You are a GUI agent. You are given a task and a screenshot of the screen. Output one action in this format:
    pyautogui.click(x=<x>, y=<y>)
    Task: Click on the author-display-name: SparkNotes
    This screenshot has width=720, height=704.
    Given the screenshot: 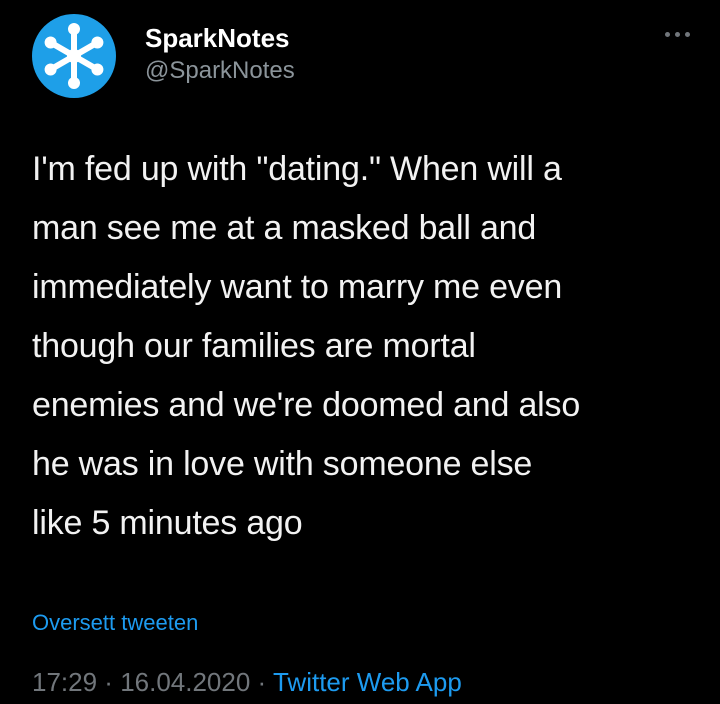 What is the action you would take?
    pyautogui.click(x=220, y=38)
    